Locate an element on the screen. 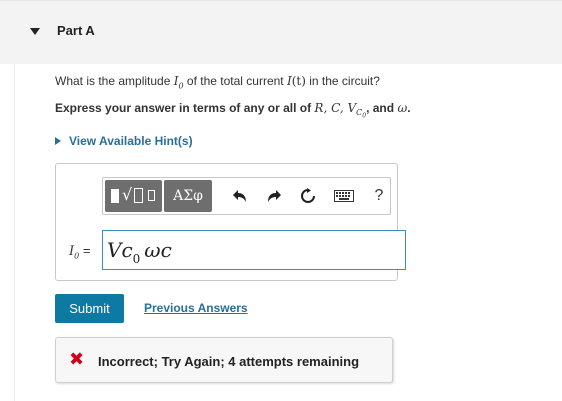 The width and height of the screenshot is (562, 401). reset-icon is located at coordinates (308, 196).